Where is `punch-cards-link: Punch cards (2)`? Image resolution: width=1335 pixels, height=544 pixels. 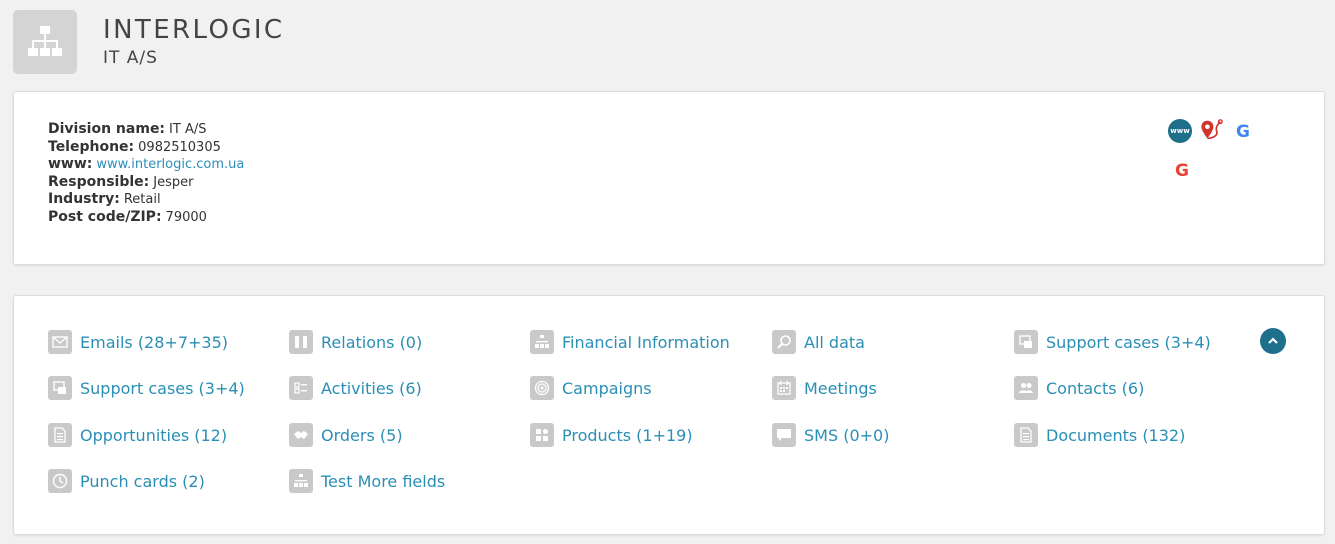
punch-cards-link: Punch cards (2) is located at coordinates (126, 481).